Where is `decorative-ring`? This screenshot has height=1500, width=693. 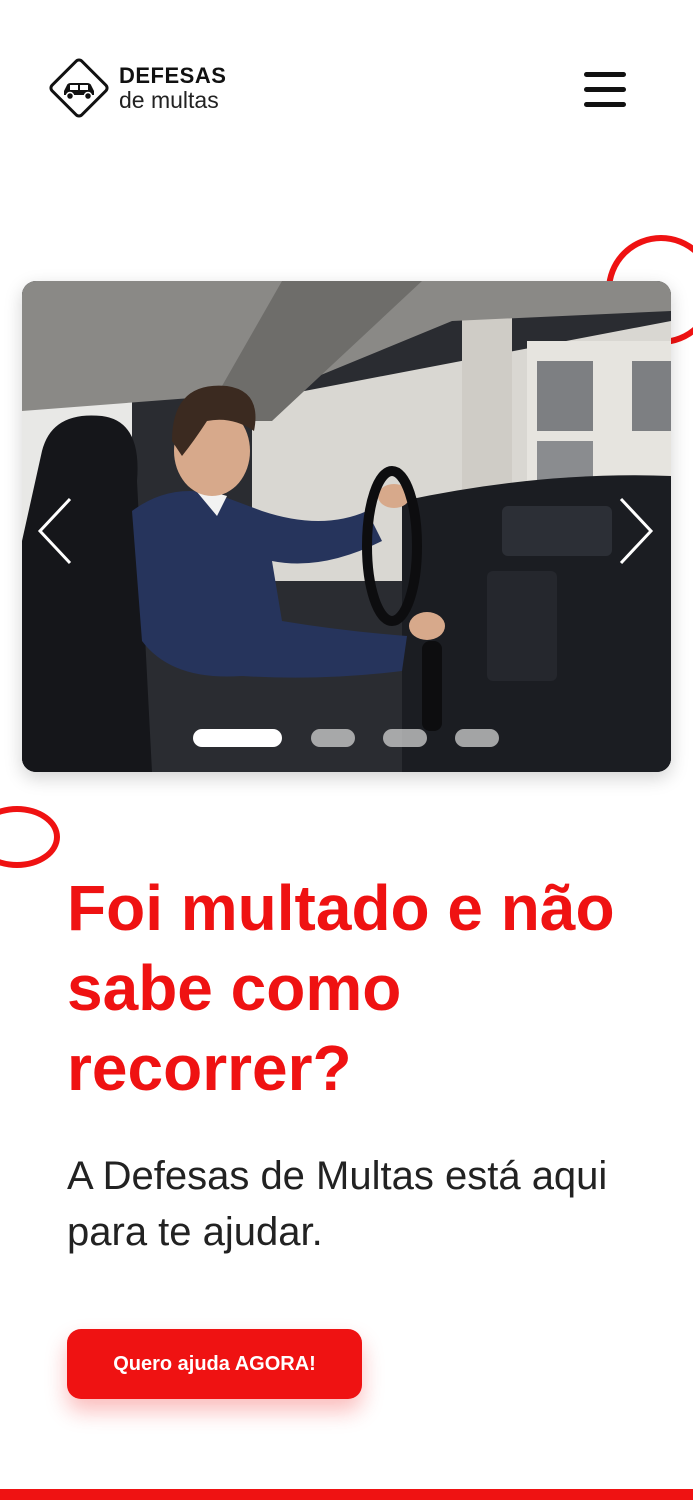 decorative-ring is located at coordinates (30, 837).